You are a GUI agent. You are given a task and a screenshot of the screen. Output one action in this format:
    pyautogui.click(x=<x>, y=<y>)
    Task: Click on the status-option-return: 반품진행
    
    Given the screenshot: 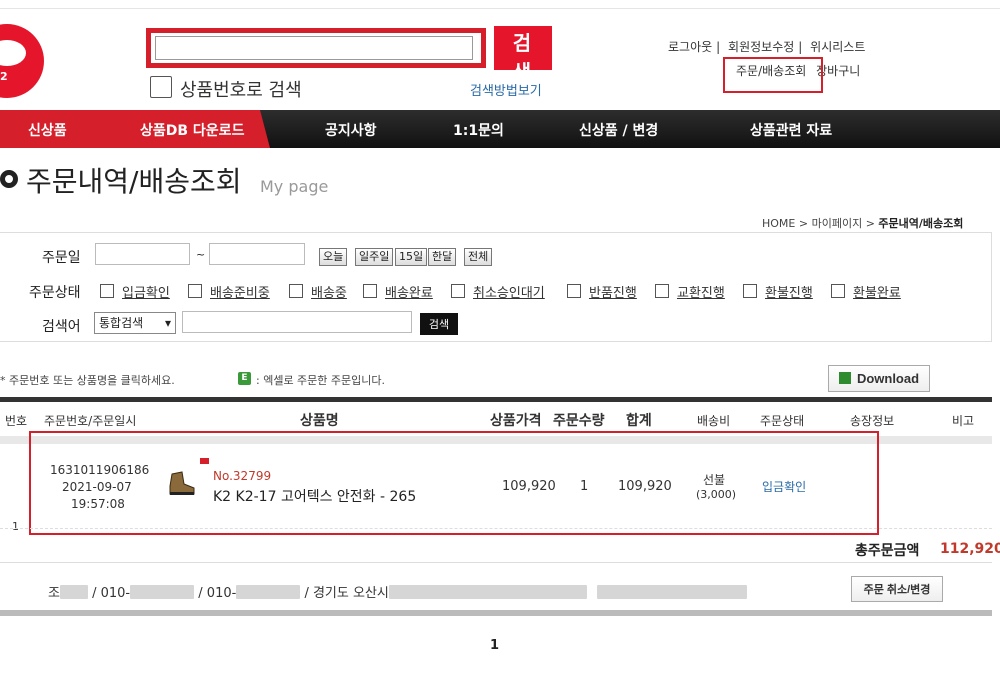 What is the action you would take?
    pyautogui.click(x=602, y=291)
    